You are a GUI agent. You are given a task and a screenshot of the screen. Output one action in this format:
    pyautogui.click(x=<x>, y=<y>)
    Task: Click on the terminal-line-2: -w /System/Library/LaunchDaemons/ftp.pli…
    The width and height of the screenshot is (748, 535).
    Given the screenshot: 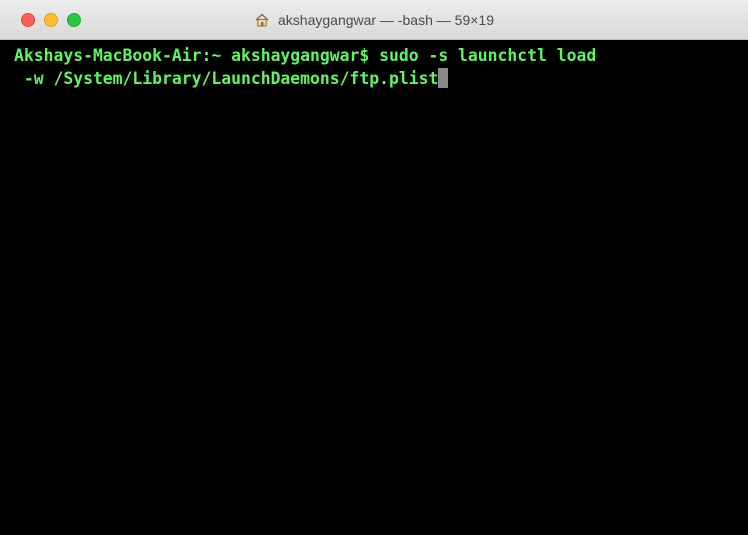 What is the action you would take?
    pyautogui.click(x=381, y=78)
    